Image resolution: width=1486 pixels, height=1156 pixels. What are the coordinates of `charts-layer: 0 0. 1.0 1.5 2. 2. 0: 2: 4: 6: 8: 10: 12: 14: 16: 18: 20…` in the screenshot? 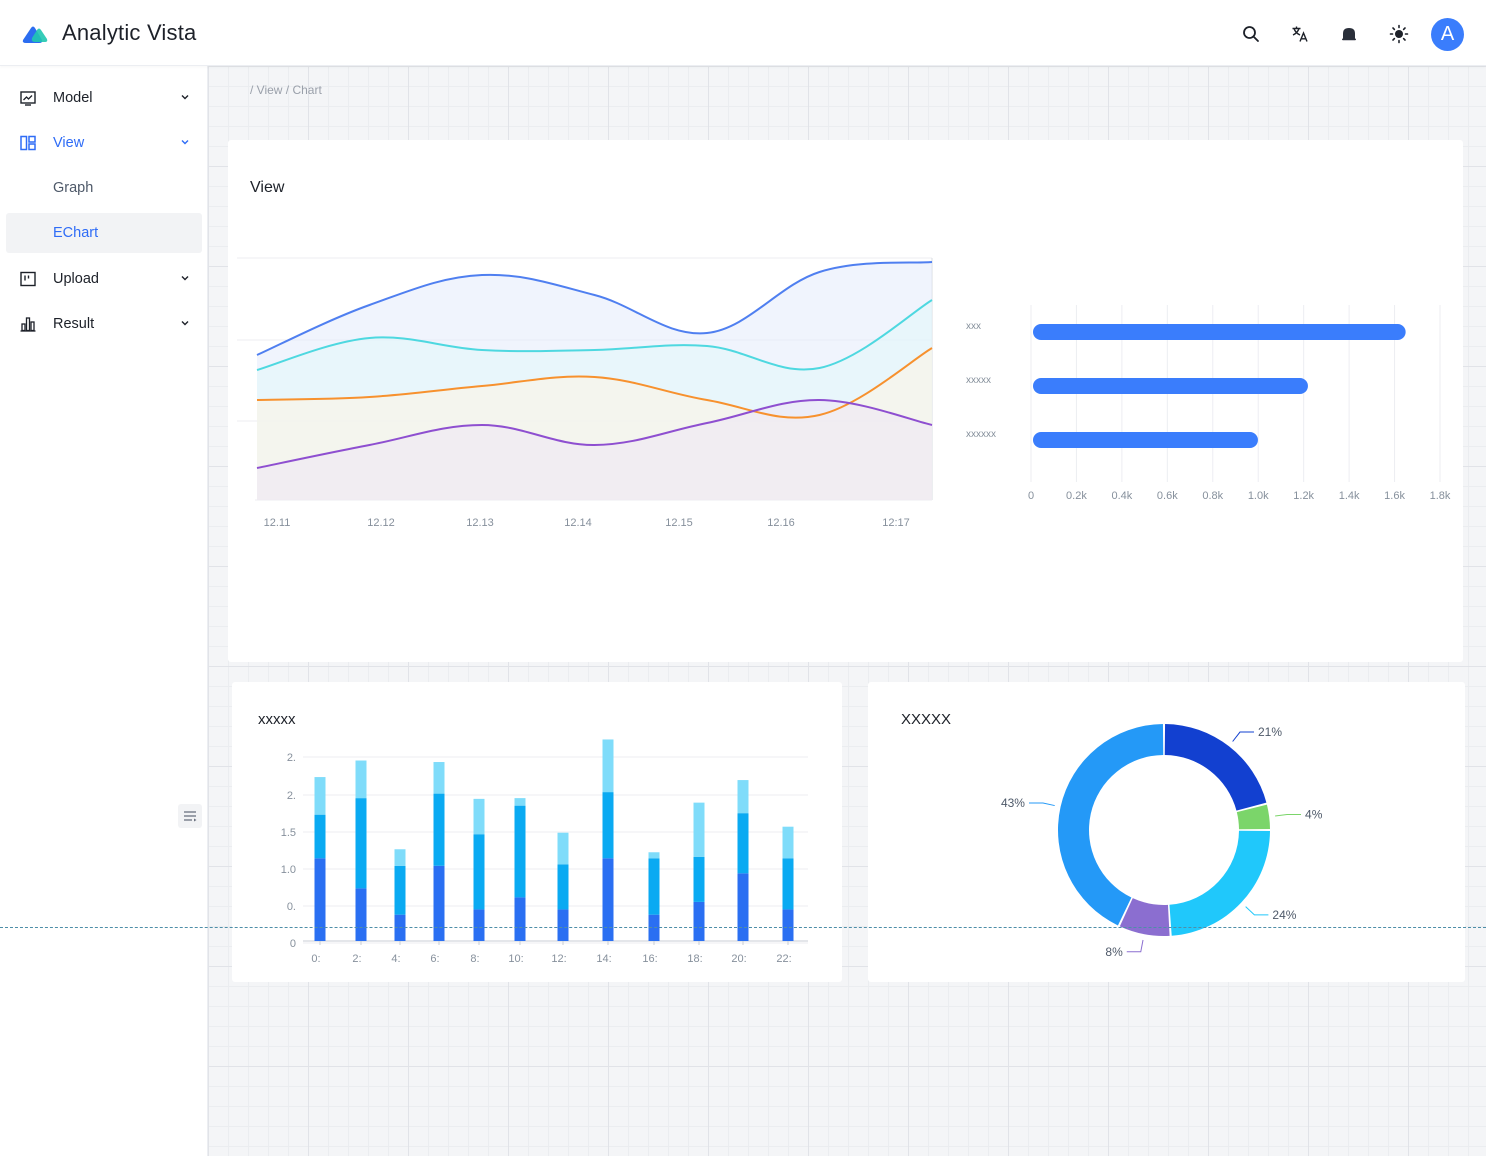 It's located at (802, 844).